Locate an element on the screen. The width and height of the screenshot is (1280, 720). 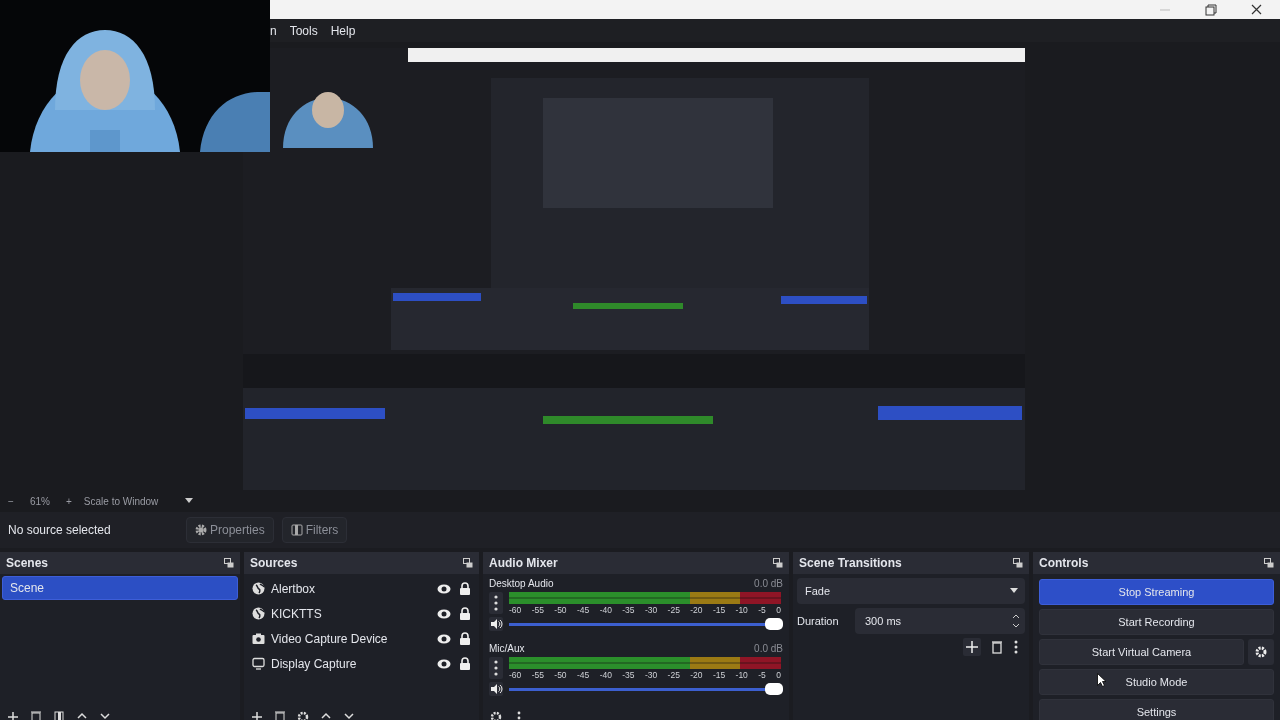
duration-field: 300 ms is located at coordinates (940, 621).